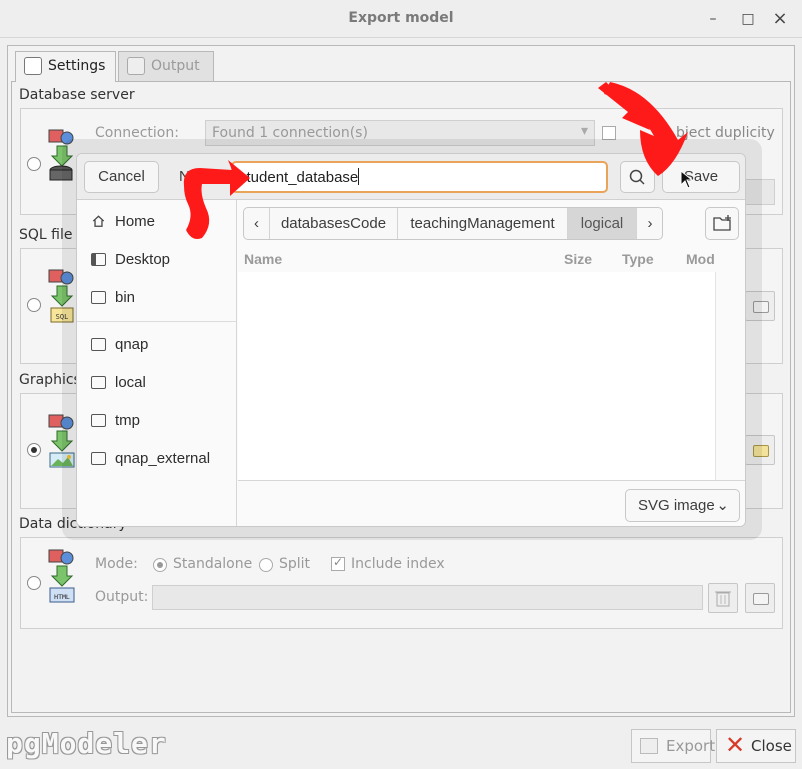  I want to click on data-dictionary-radio, so click(34, 583).